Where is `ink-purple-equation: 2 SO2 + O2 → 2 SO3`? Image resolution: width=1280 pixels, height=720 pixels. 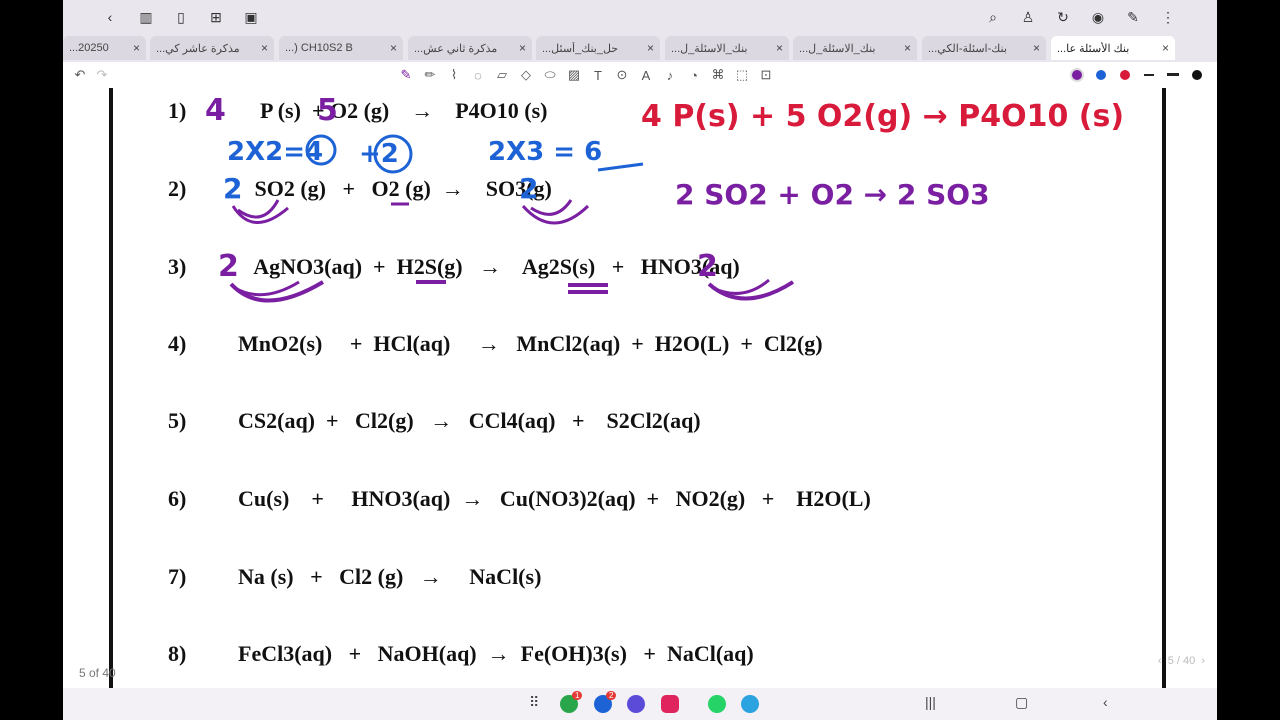
ink-purple-equation: 2 SO2 + O2 → 2 SO3 is located at coordinates (832, 194).